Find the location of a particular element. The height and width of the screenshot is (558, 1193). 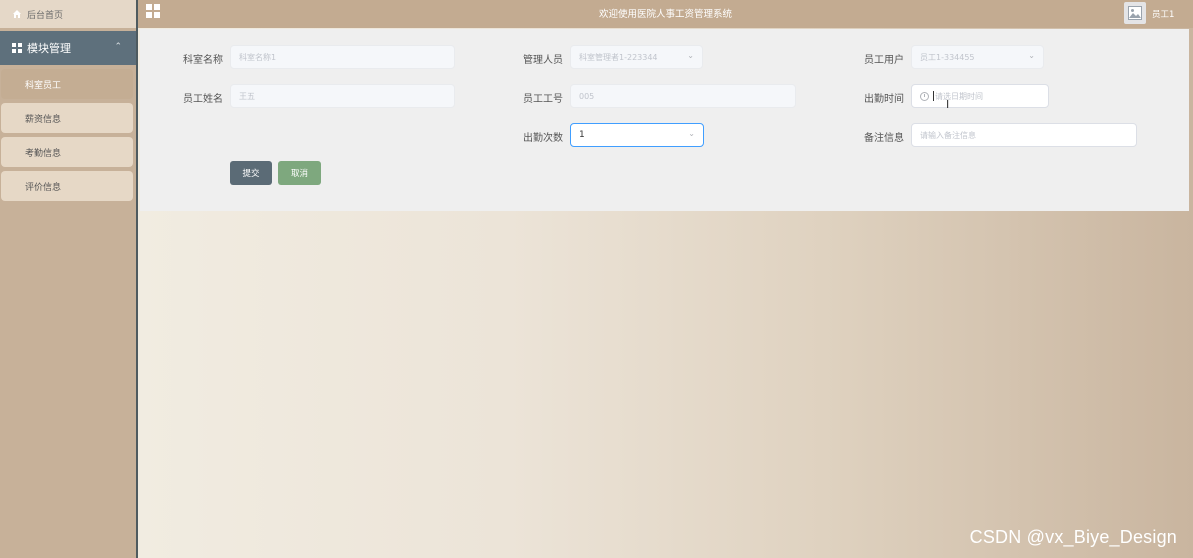

sidebar-item-label: 薪资信息 is located at coordinates (43, 119).